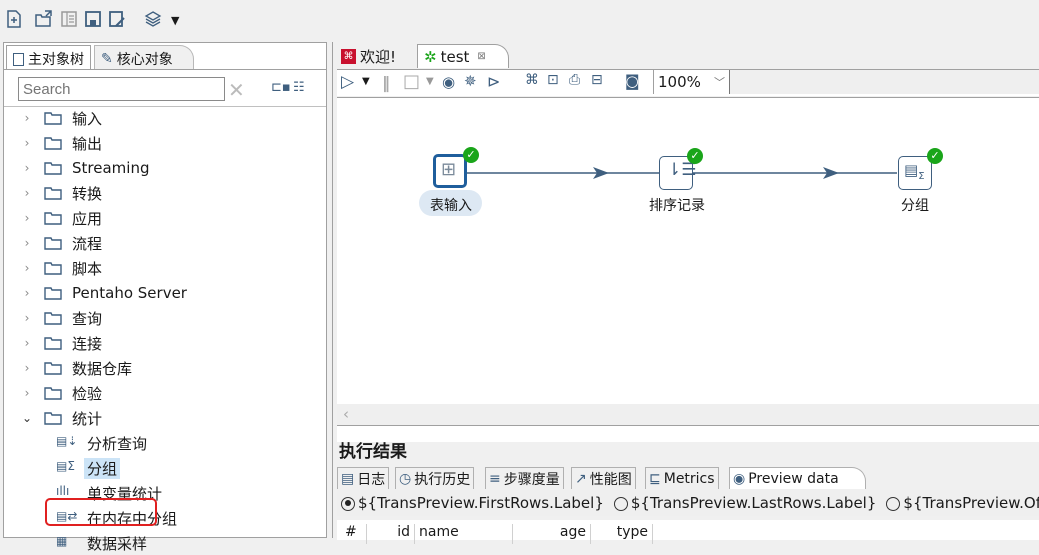 The height and width of the screenshot is (555, 1039). Describe the element at coordinates (960, 503) in the screenshot. I see `preview-radio-option: ${TransPreview.Off.Label}` at that location.